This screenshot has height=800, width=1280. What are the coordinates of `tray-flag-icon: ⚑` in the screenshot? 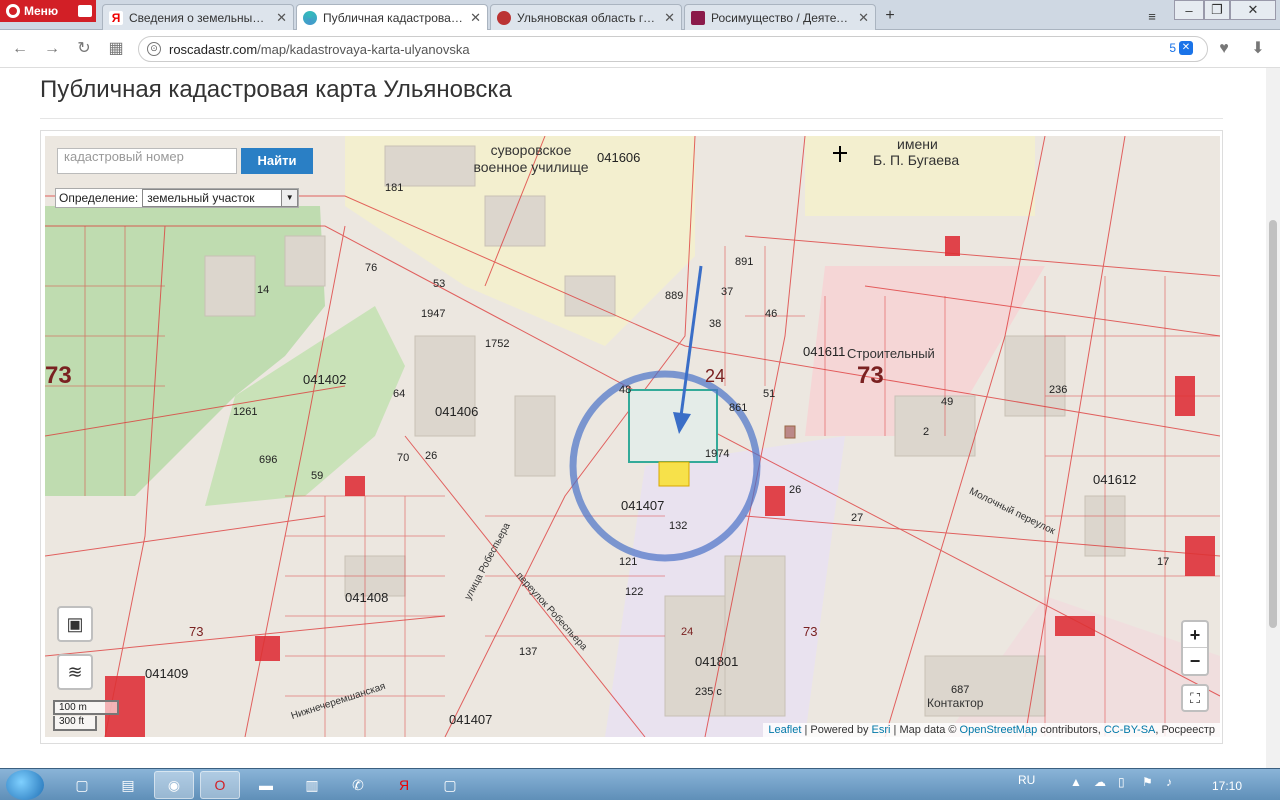 It's located at (1147, 782).